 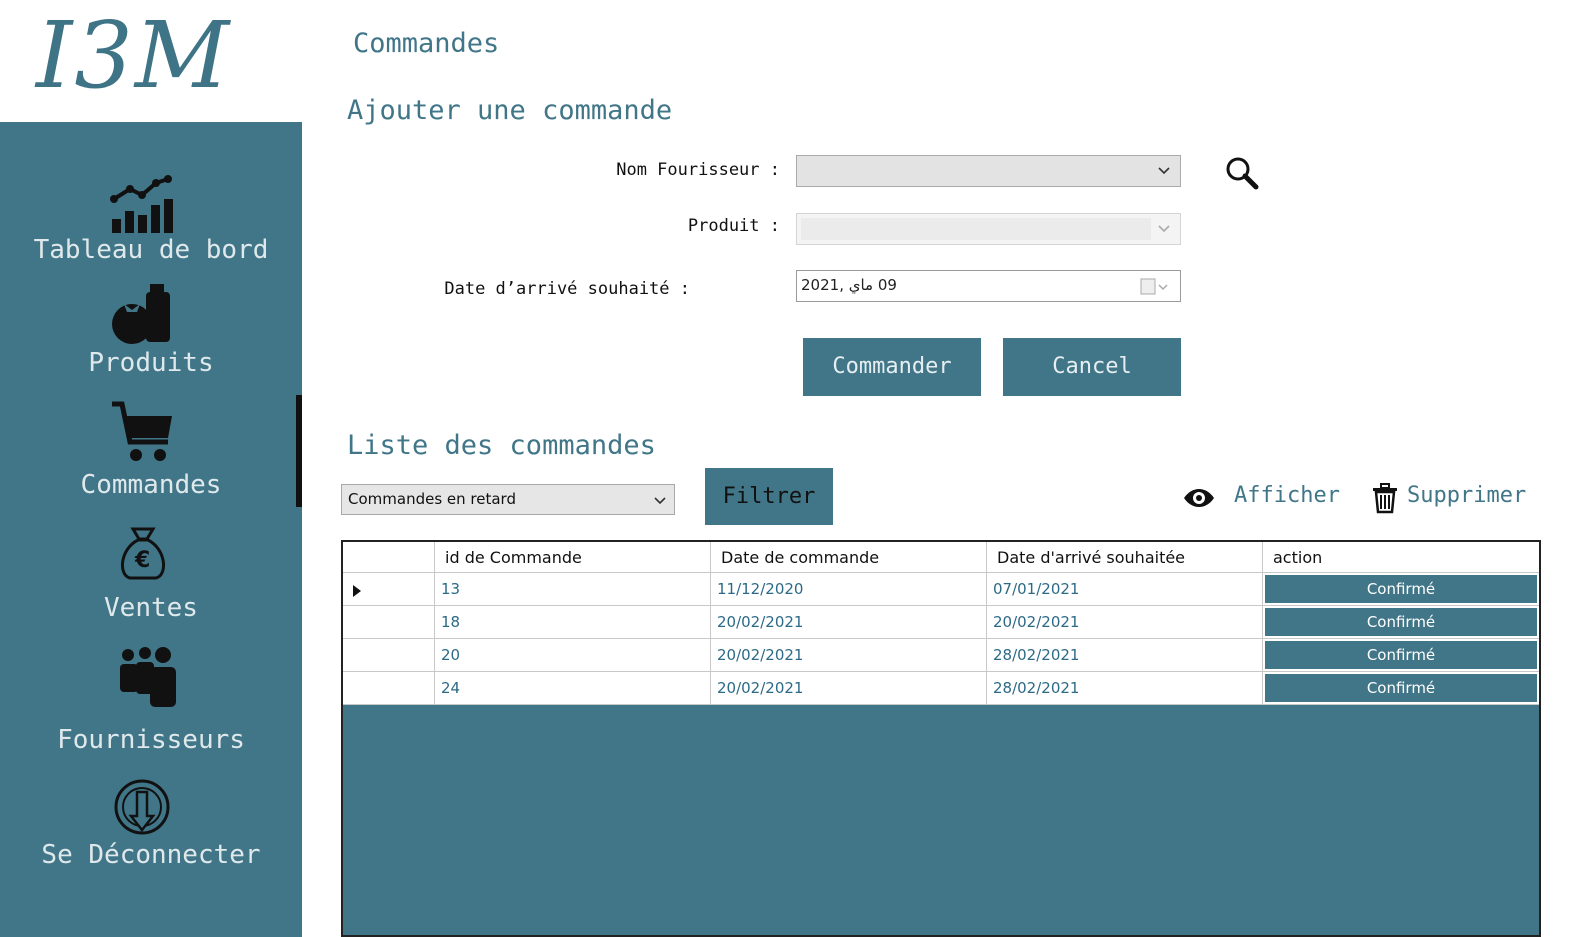 I want to click on eye-icon, so click(x=1199, y=498).